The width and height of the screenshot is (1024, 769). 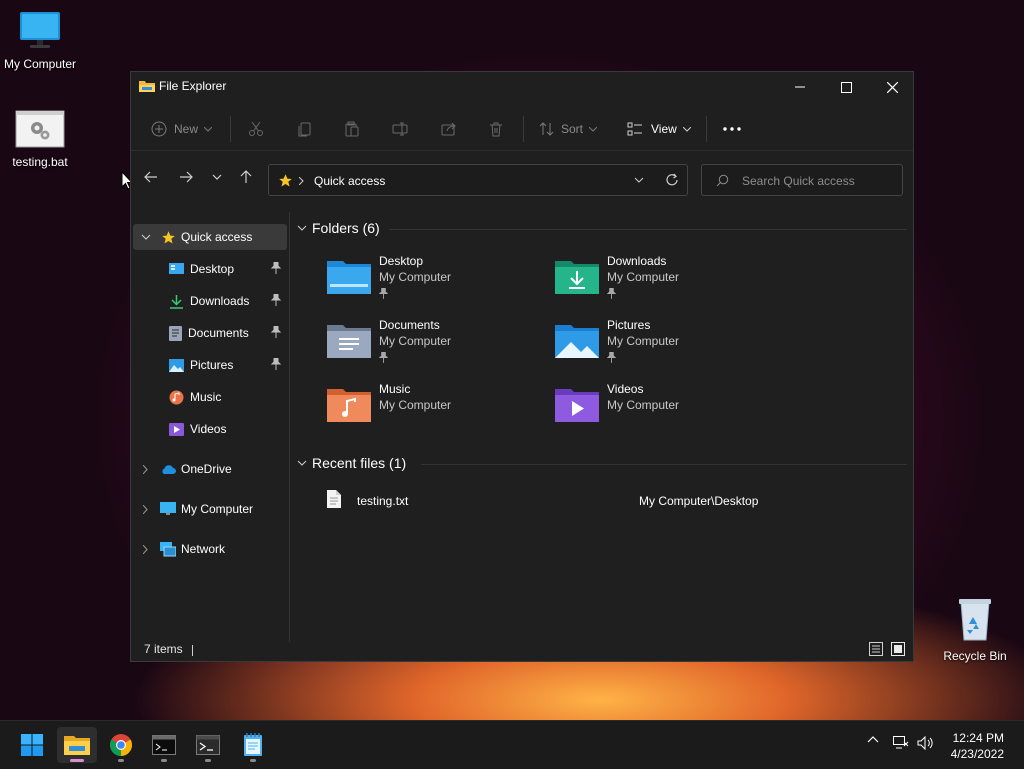 I want to click on address-bar: Quick access, so click(x=478, y=180).